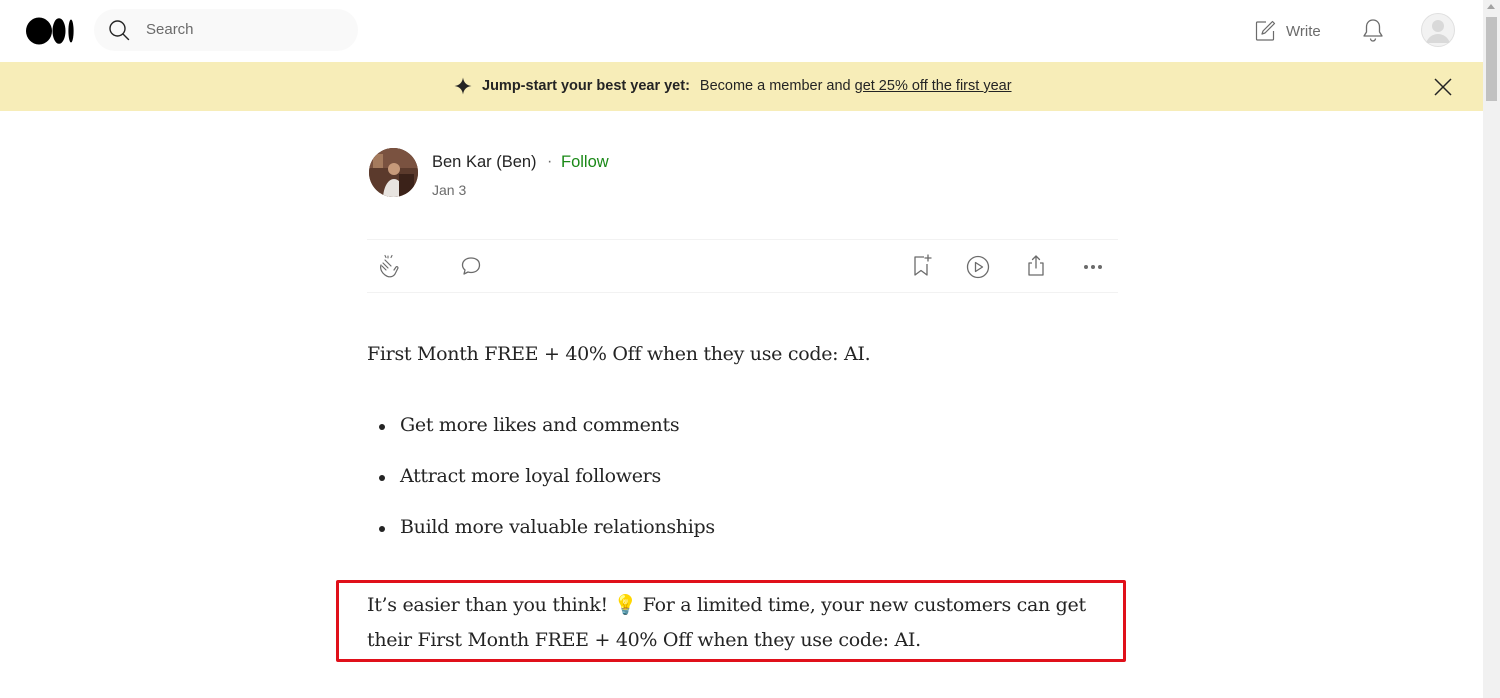 This screenshot has width=1500, height=698. Describe the element at coordinates (775, 86) in the screenshot. I see `banner-text: Become a member and` at that location.